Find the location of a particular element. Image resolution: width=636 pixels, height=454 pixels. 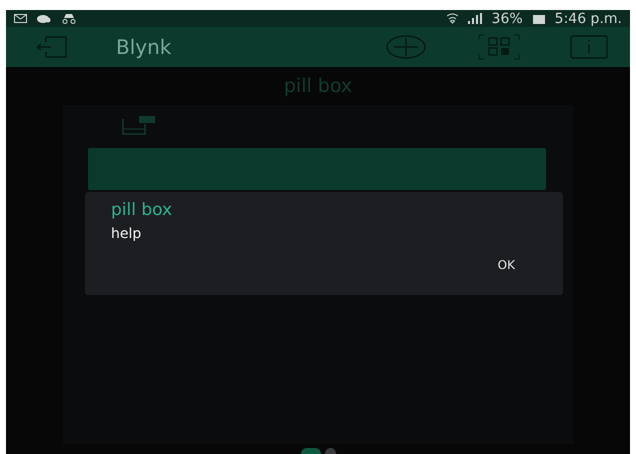

clock-time: 5:46 p.m. is located at coordinates (588, 18).